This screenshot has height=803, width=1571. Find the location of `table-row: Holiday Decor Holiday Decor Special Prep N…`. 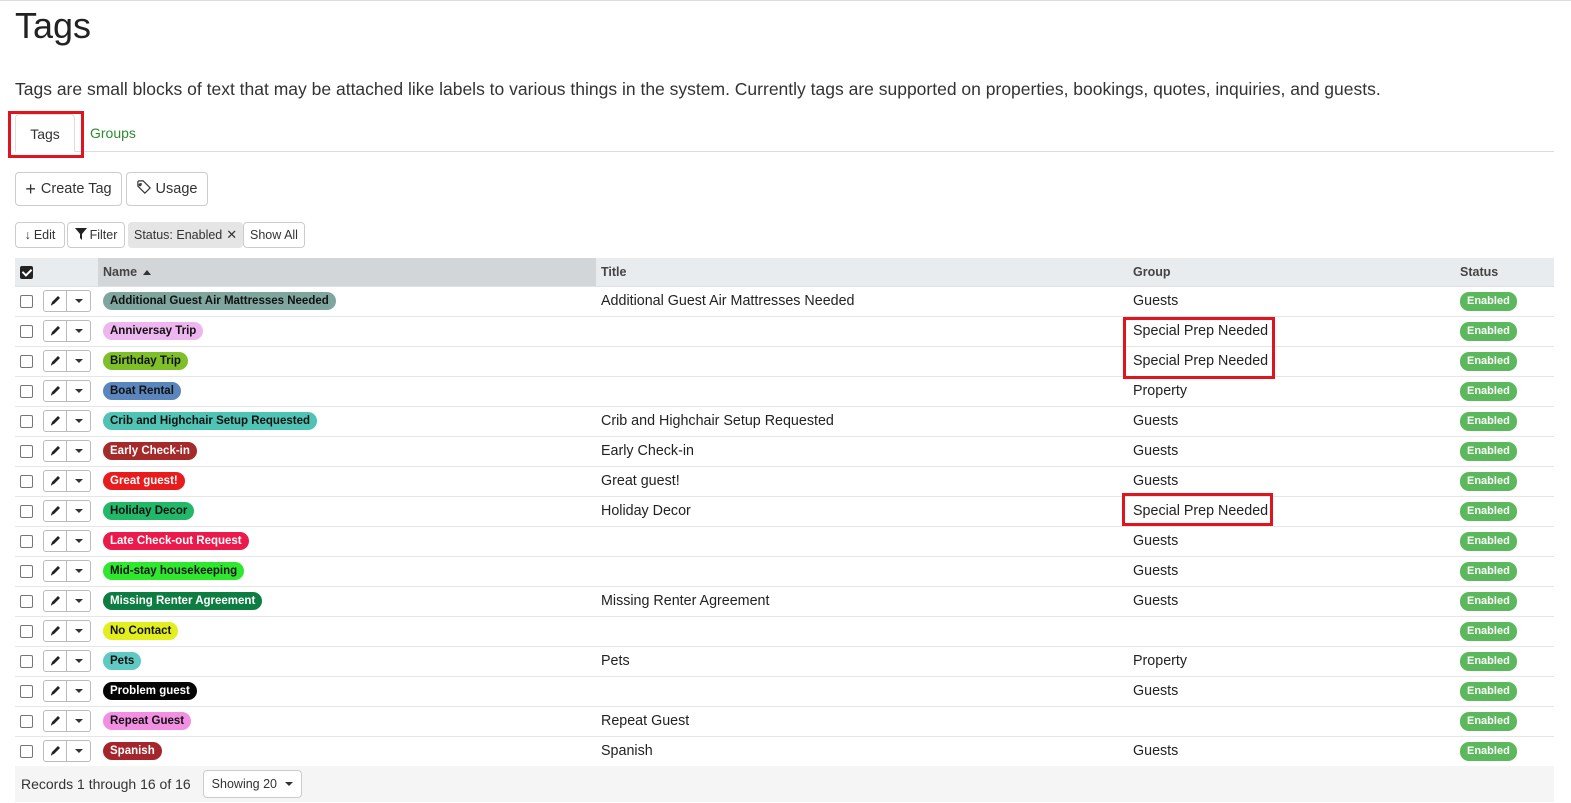

table-row: Holiday Decor Holiday Decor Special Prep N… is located at coordinates (784, 511).